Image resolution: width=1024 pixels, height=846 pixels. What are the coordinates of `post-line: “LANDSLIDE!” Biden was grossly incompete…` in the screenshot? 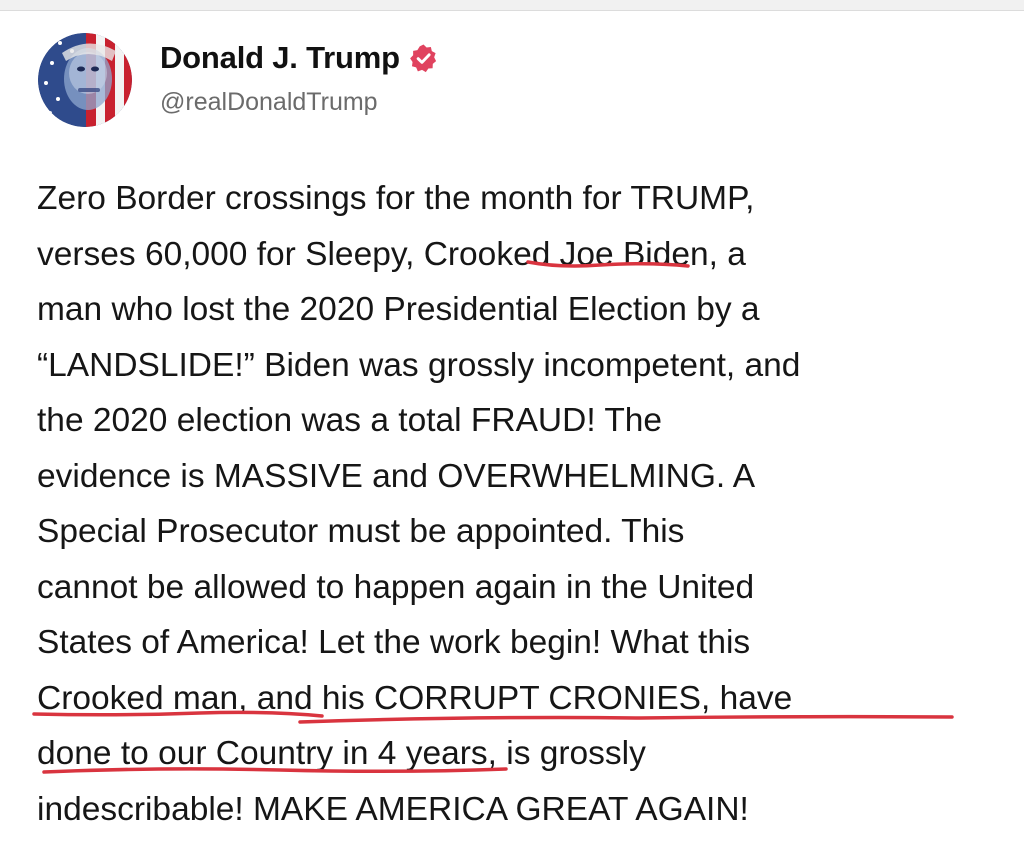 It's located at (419, 365).